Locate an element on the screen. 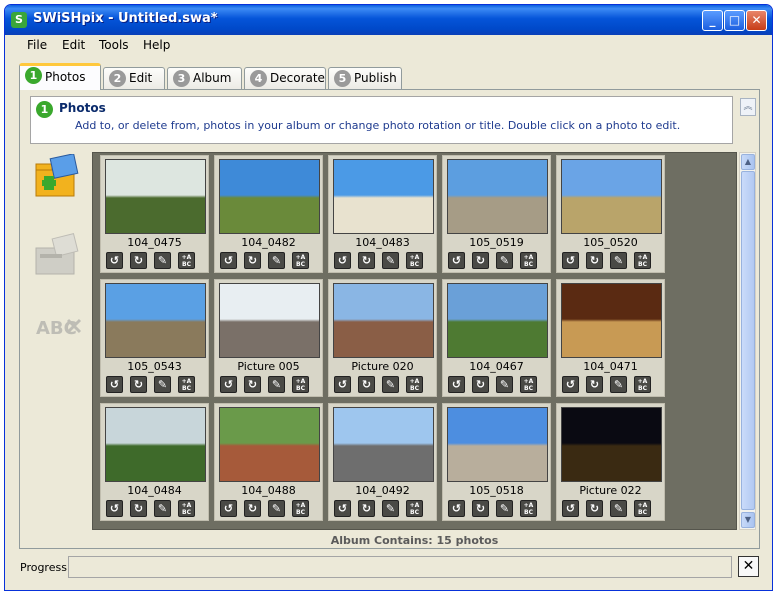 The width and height of the screenshot is (777, 595). photo-card: 104_0482 ↺ ↻ ✎ +A BC is located at coordinates (268, 214).